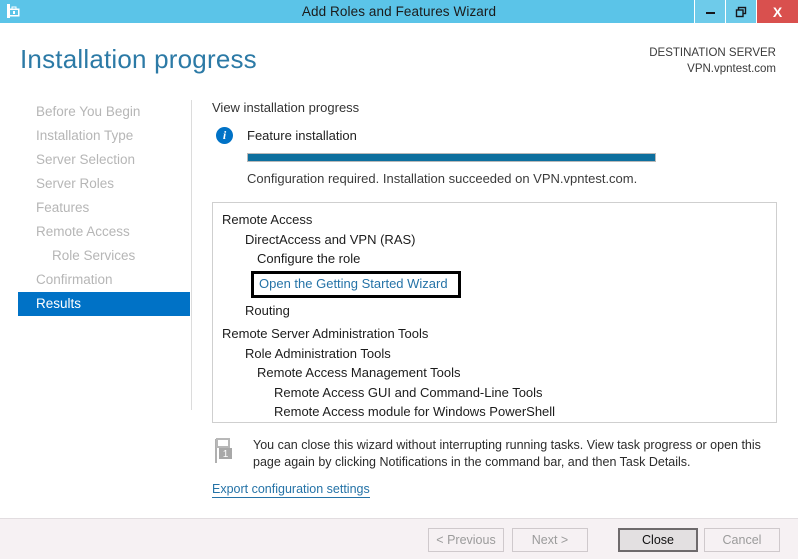  I want to click on previous-button: < Previous, so click(466, 540).